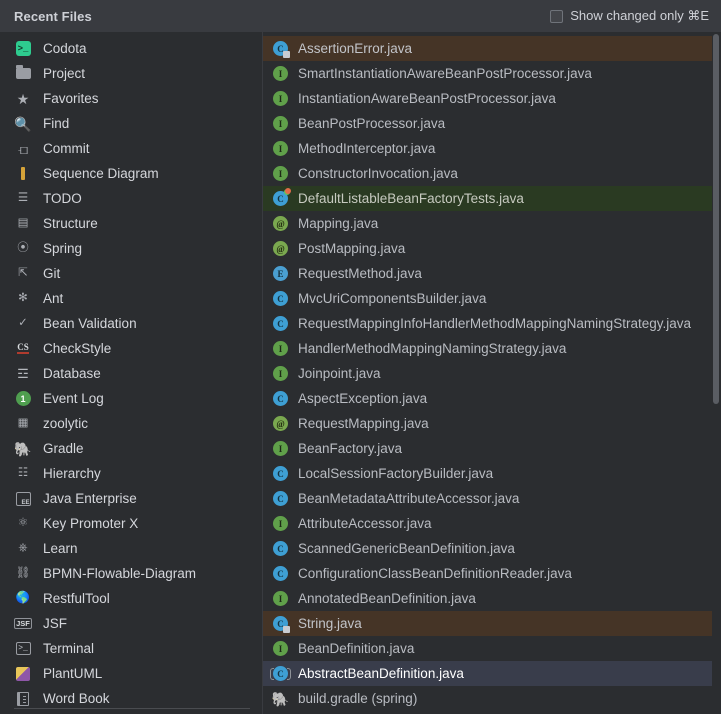 Image resolution: width=721 pixels, height=714 pixels. Describe the element at coordinates (23, 623) in the screenshot. I see `jsf-icon: JSF` at that location.